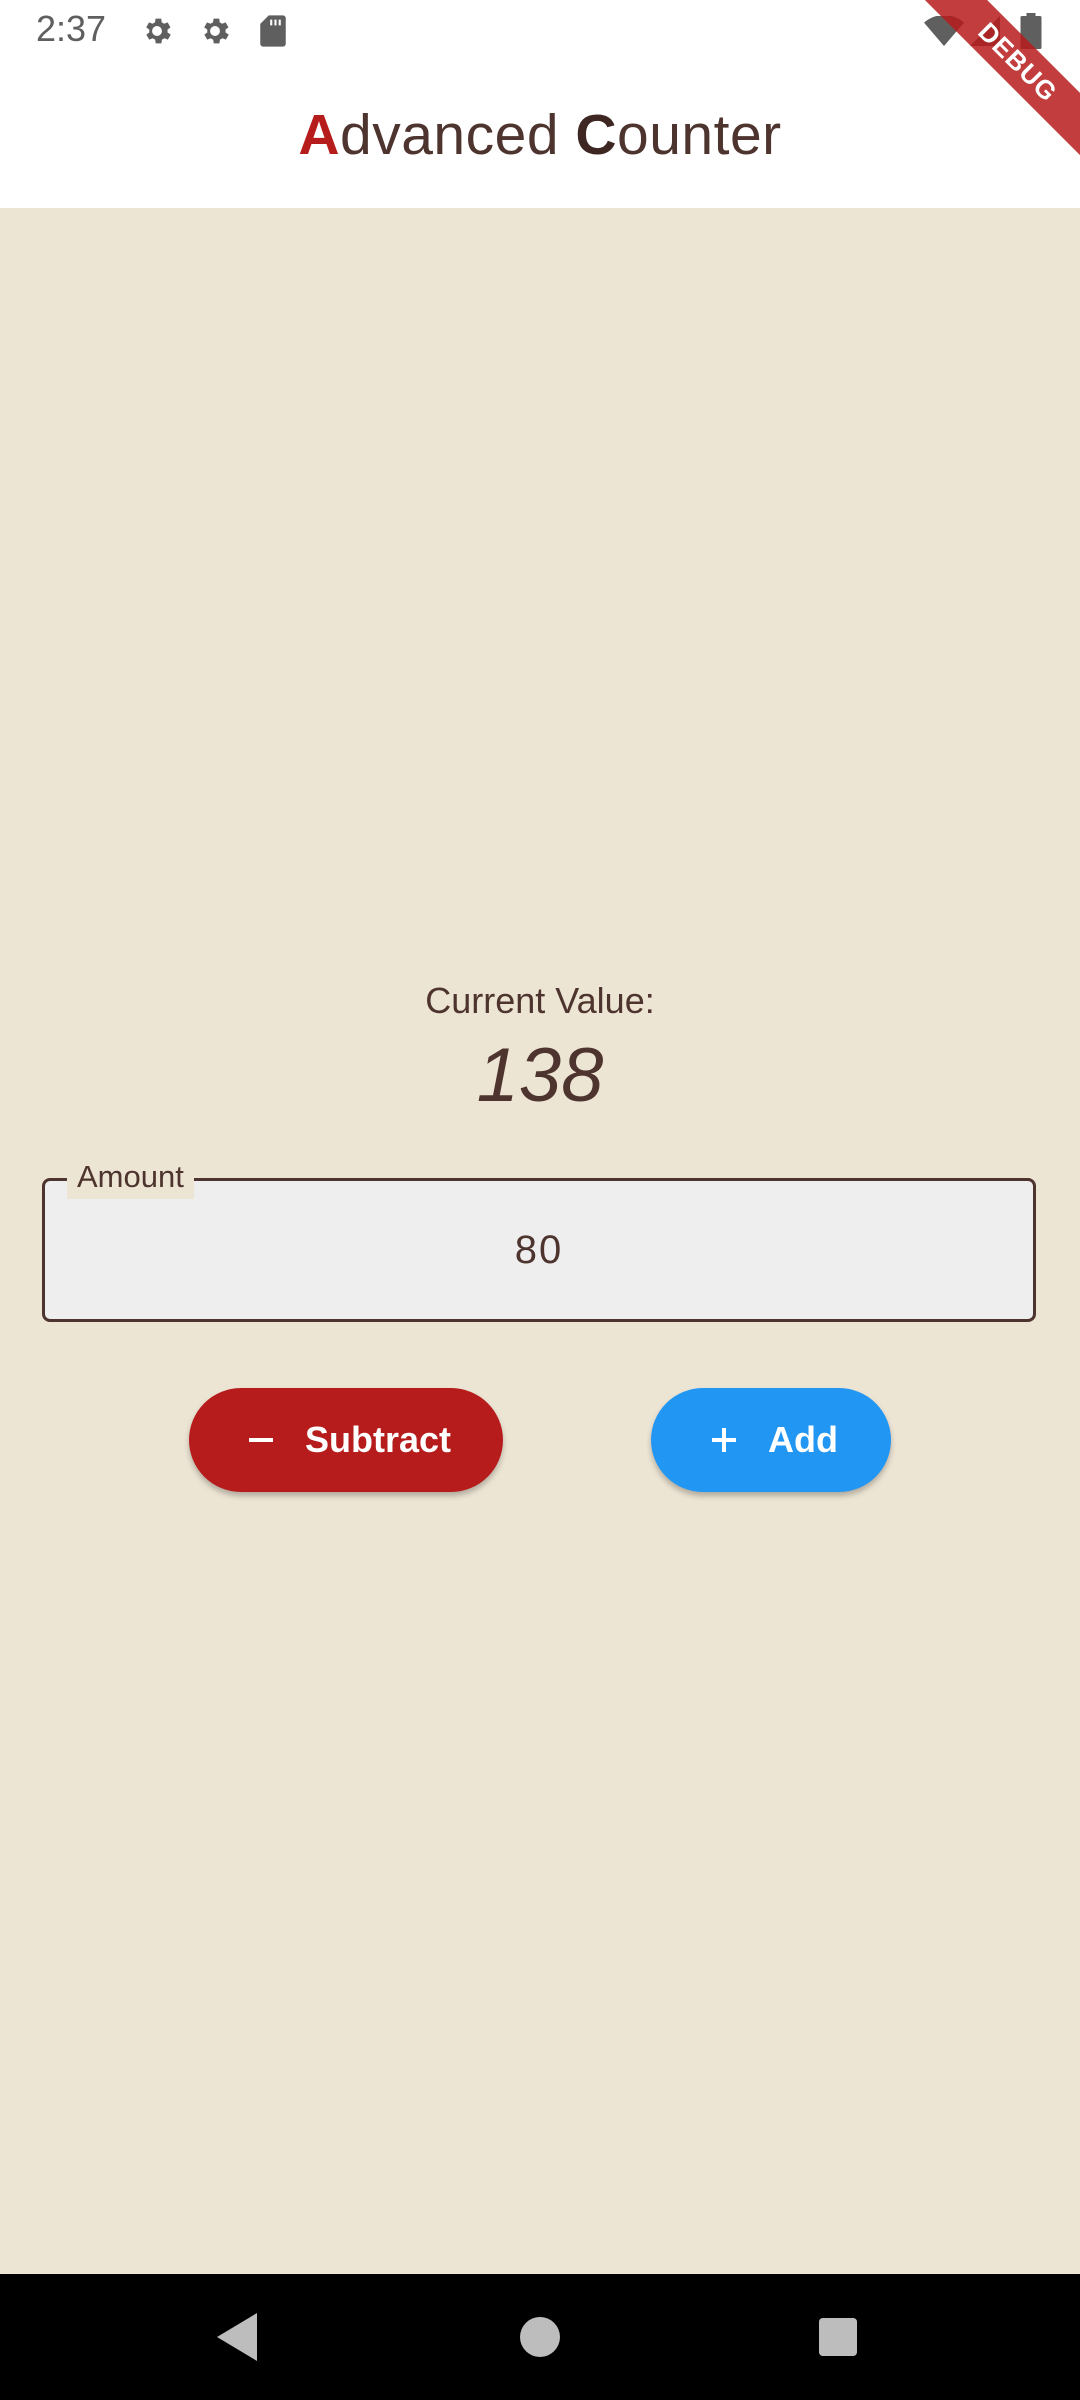  What do you see at coordinates (838, 2337) in the screenshot?
I see `recents-icon` at bounding box center [838, 2337].